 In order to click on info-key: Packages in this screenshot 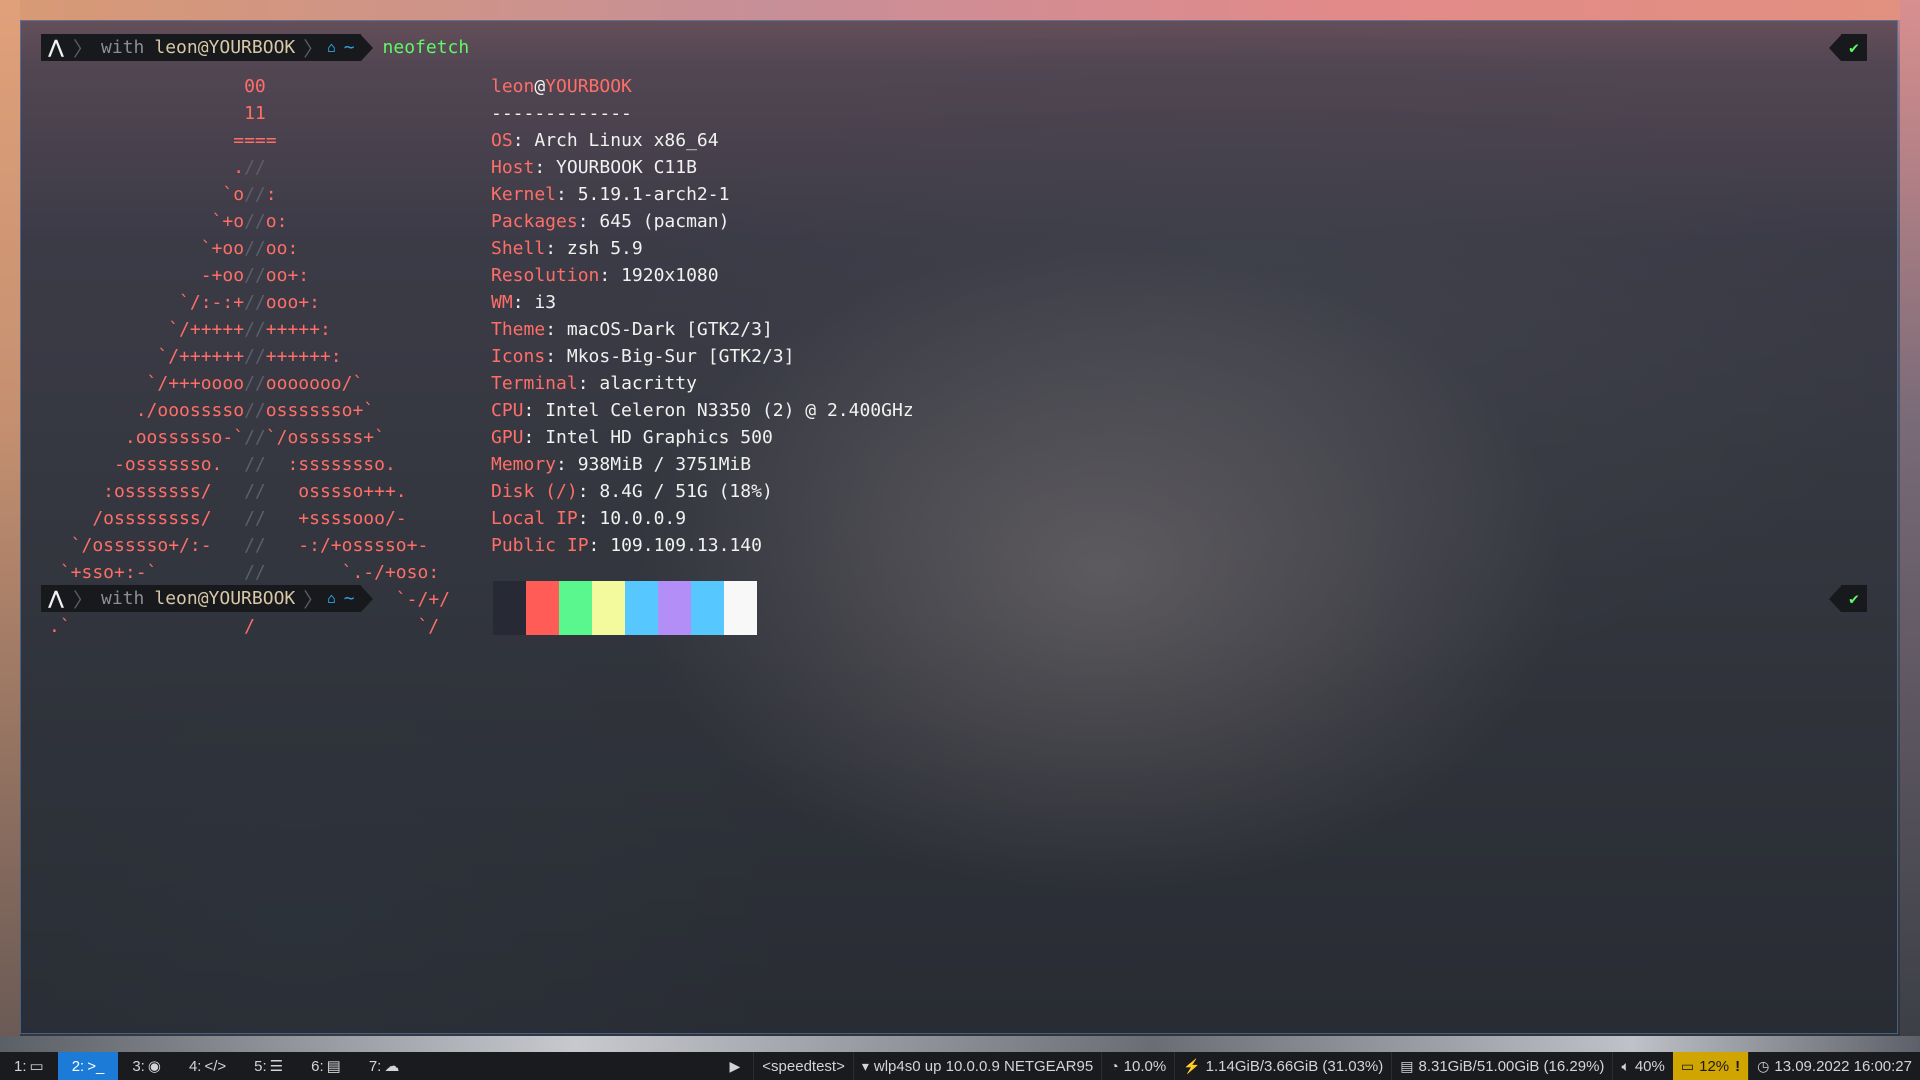, I will do `click(534, 221)`.